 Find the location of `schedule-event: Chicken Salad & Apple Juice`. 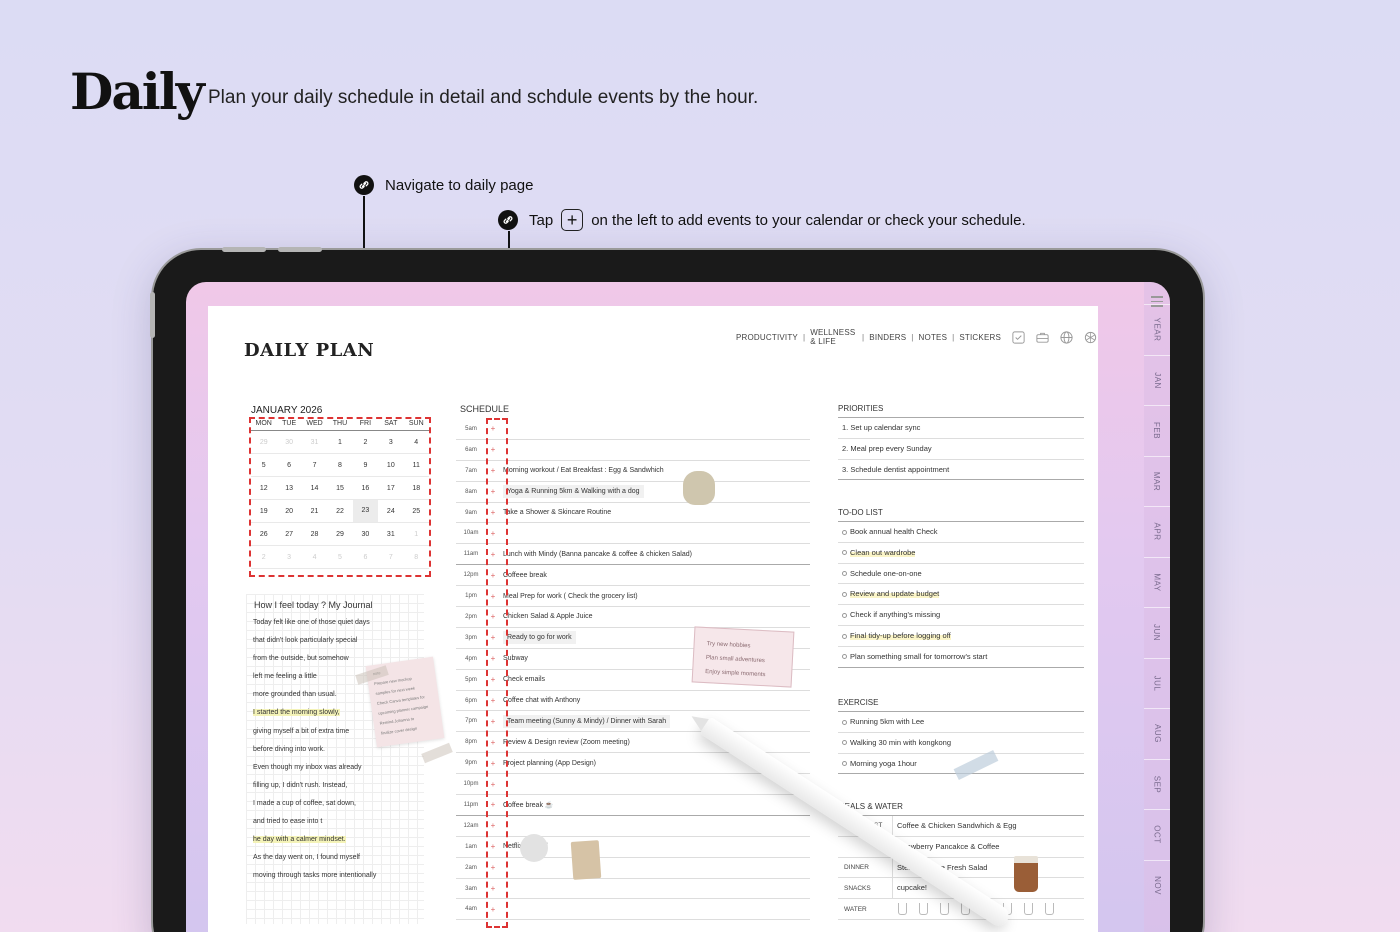

schedule-event: Chicken Salad & Apple Juice is located at coordinates (546, 616).